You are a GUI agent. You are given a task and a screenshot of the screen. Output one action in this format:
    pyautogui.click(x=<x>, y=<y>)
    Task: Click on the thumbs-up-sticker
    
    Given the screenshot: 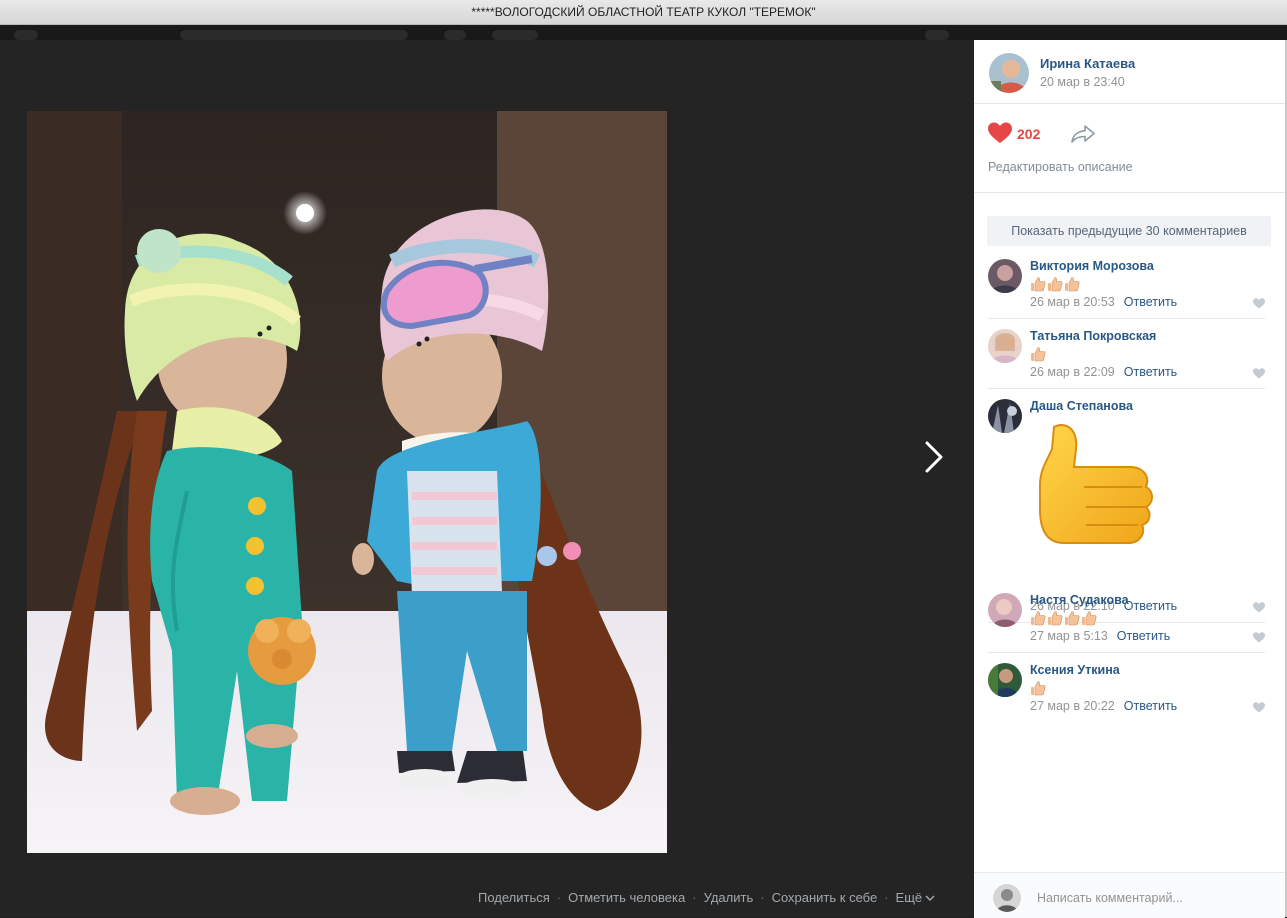 What is the action you would take?
    pyautogui.click(x=1097, y=486)
    